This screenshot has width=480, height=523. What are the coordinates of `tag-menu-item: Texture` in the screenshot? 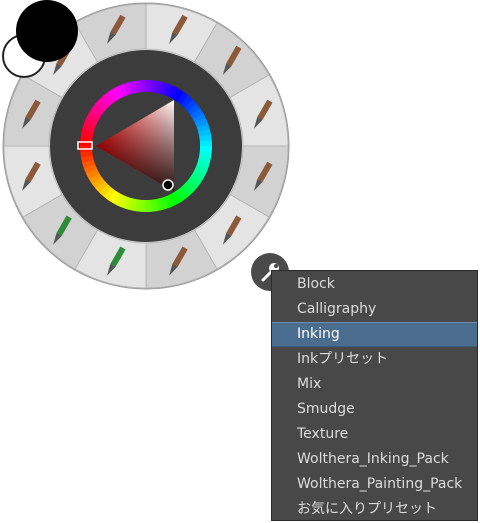 It's located at (374, 434).